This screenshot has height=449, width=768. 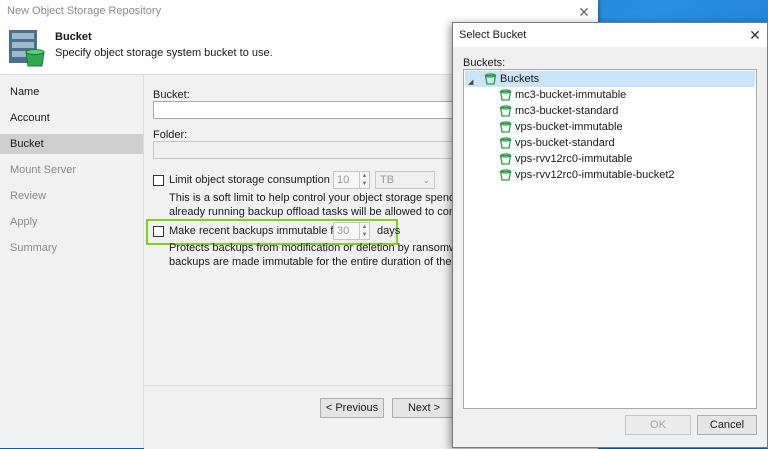 What do you see at coordinates (493, 35) in the screenshot?
I see `dialog-title: Select Bucket` at bounding box center [493, 35].